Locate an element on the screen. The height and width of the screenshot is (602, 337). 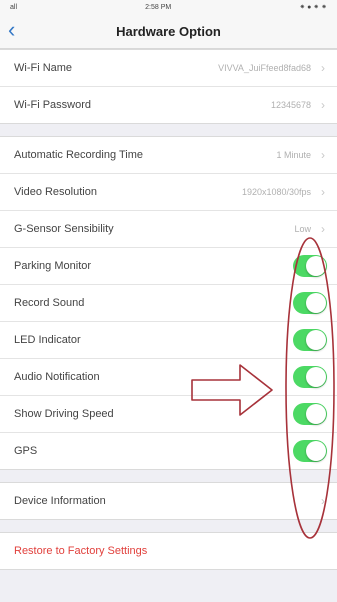
restore-factory-row: Restore to Factory Settings is located at coordinates (168, 551).